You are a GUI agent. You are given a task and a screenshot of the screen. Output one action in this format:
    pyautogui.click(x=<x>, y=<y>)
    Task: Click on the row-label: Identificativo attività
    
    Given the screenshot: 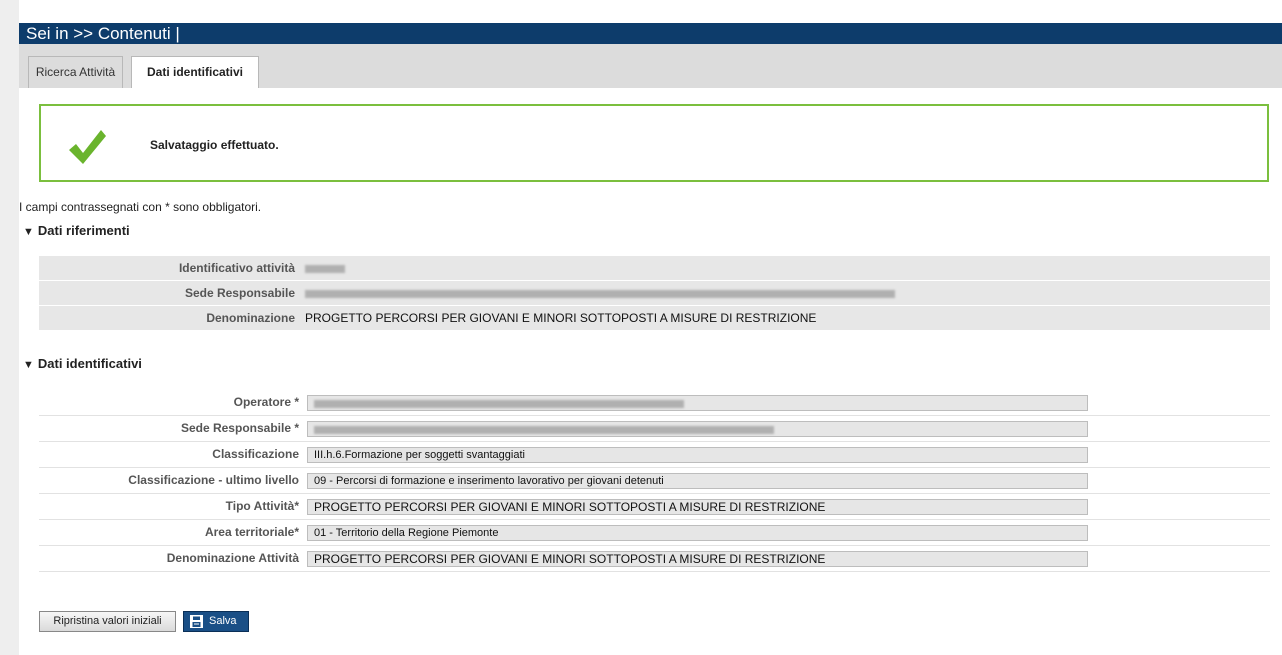 What is the action you would take?
    pyautogui.click(x=236, y=268)
    